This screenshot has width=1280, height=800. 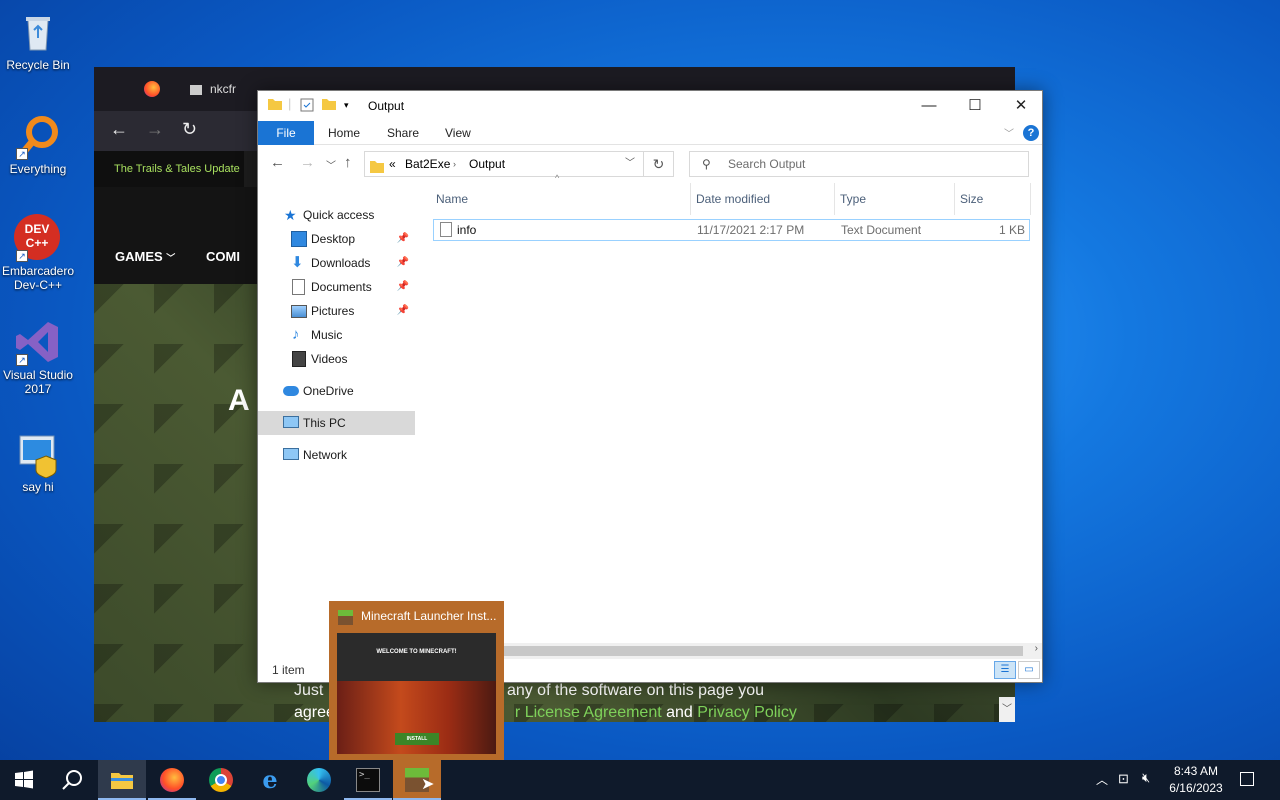 What do you see at coordinates (630, 164) in the screenshot?
I see `address-dropdown-icon: ﹀` at bounding box center [630, 164].